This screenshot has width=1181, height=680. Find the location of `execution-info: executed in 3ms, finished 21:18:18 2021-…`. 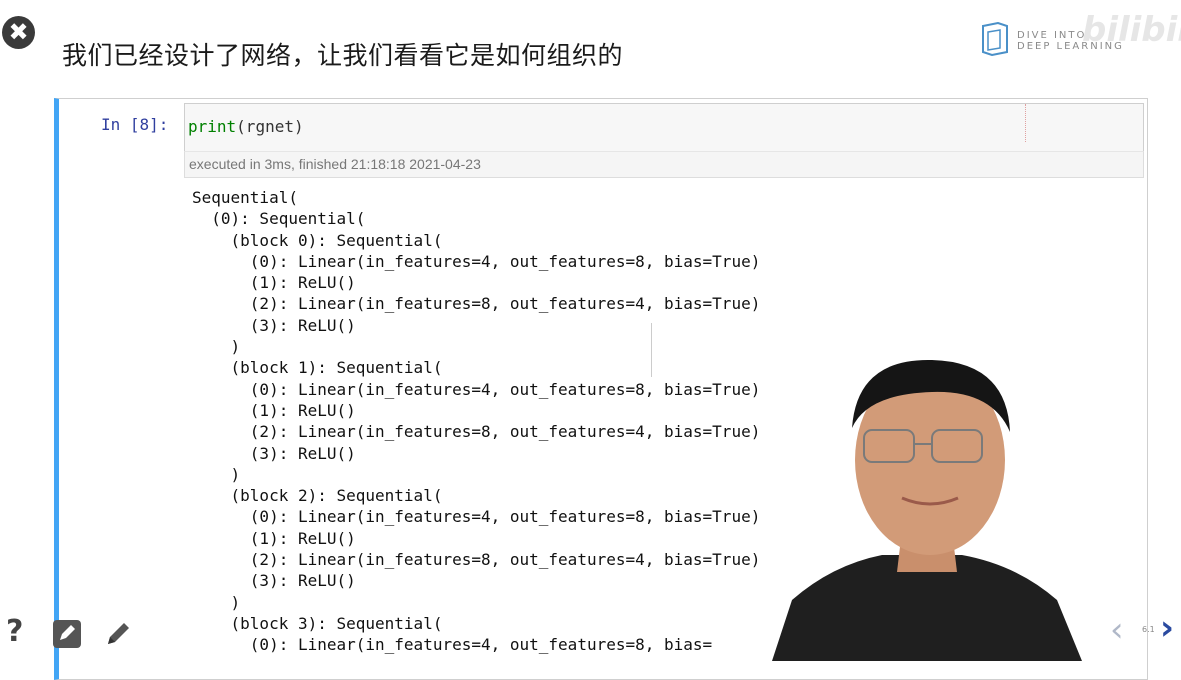

execution-info: executed in 3ms, finished 21:18:18 2021-… is located at coordinates (335, 164).